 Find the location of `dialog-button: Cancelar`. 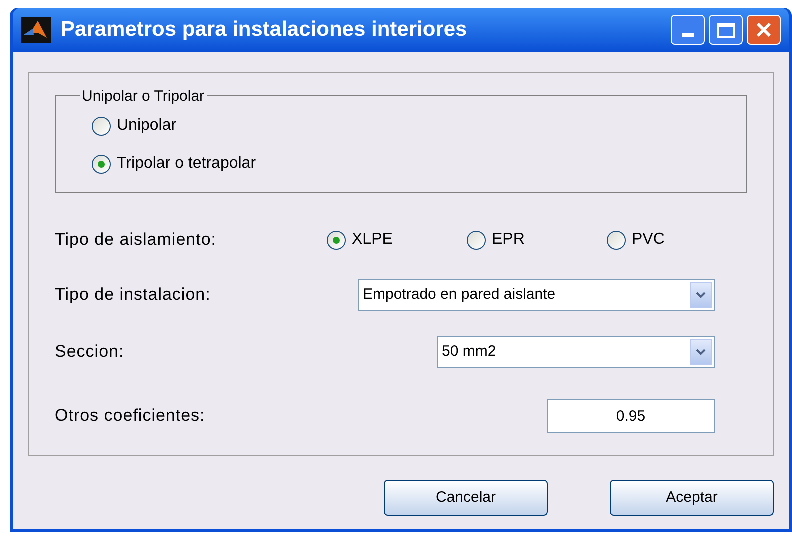

dialog-button: Cancelar is located at coordinates (466, 498).